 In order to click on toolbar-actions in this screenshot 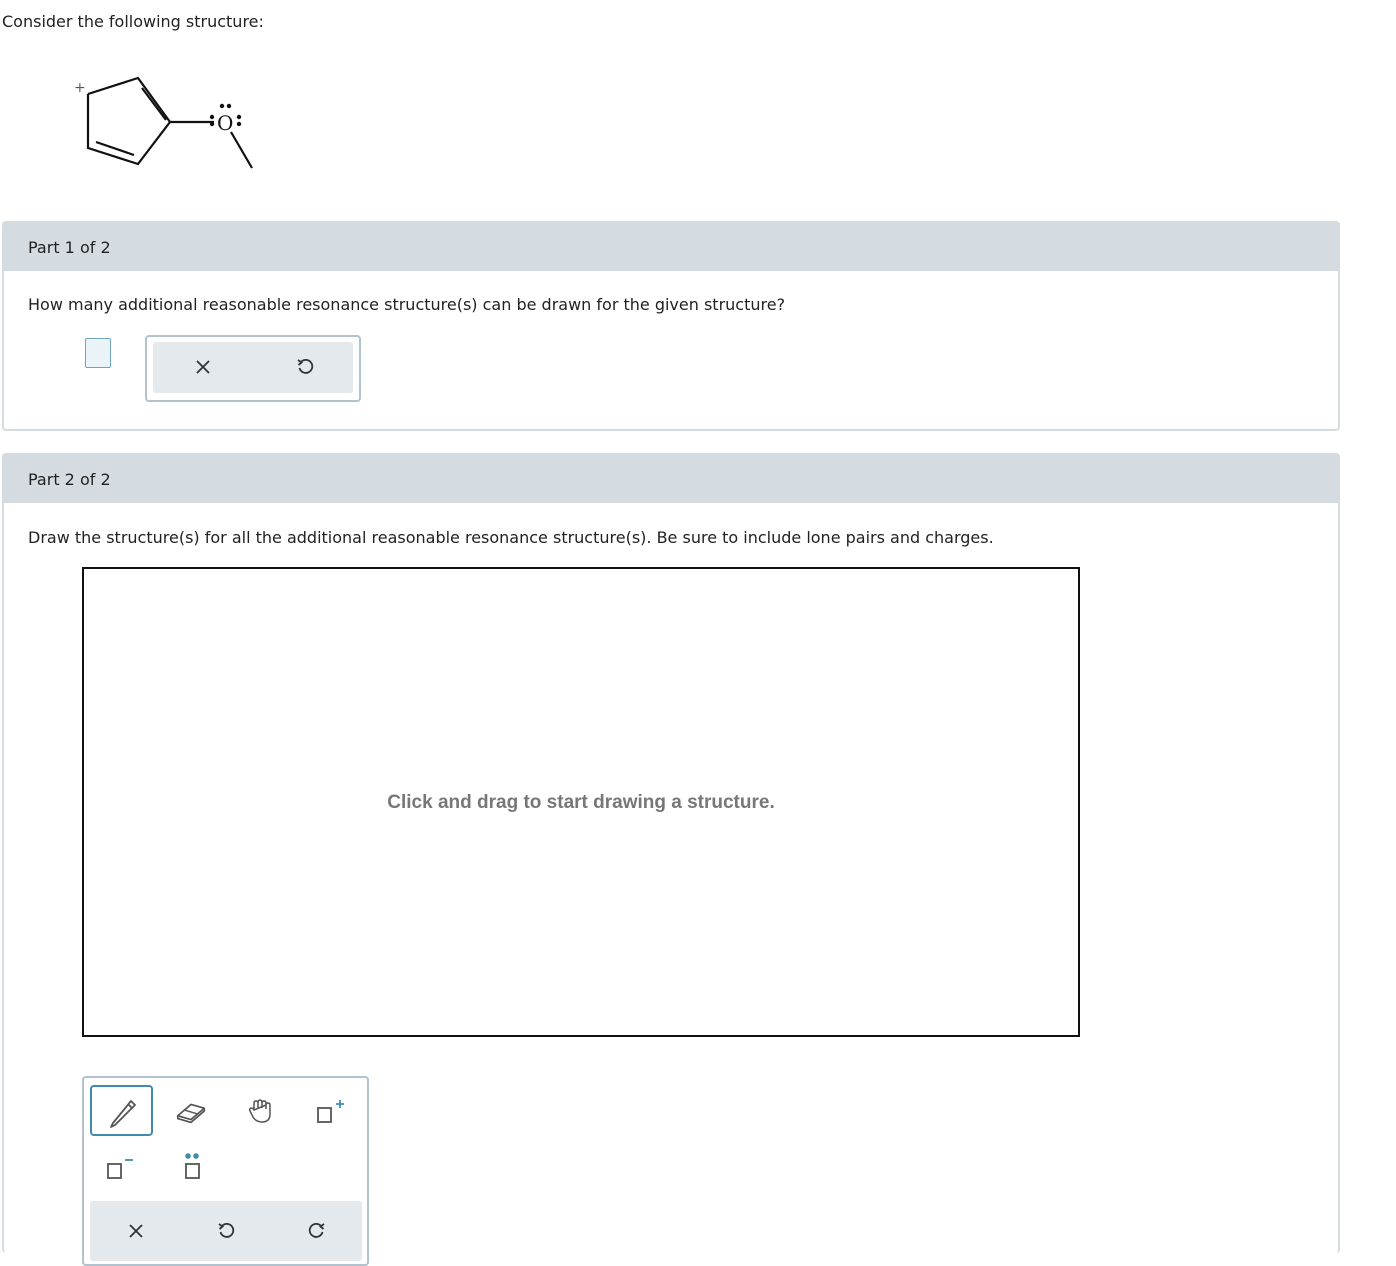, I will do `click(226, 1231)`.